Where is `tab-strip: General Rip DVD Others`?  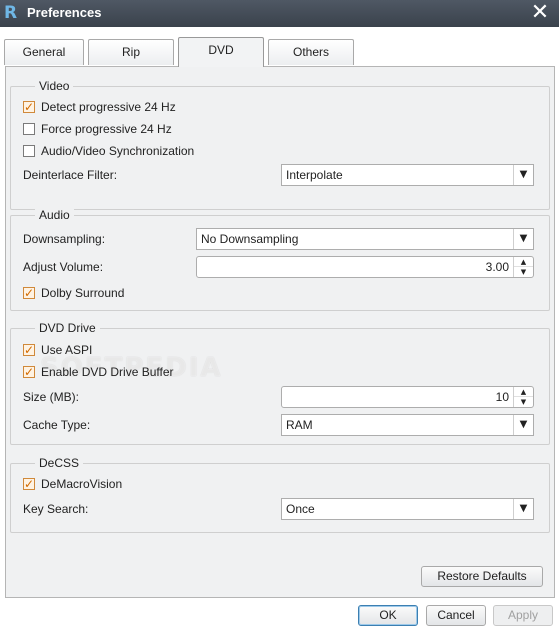
tab-strip: General Rip DVD Others is located at coordinates (279, 47).